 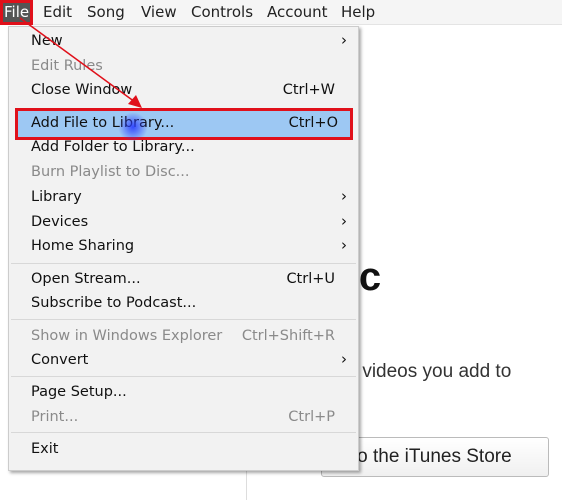 I want to click on menu-item-edit-rules: Edit Rules, so click(x=183, y=67).